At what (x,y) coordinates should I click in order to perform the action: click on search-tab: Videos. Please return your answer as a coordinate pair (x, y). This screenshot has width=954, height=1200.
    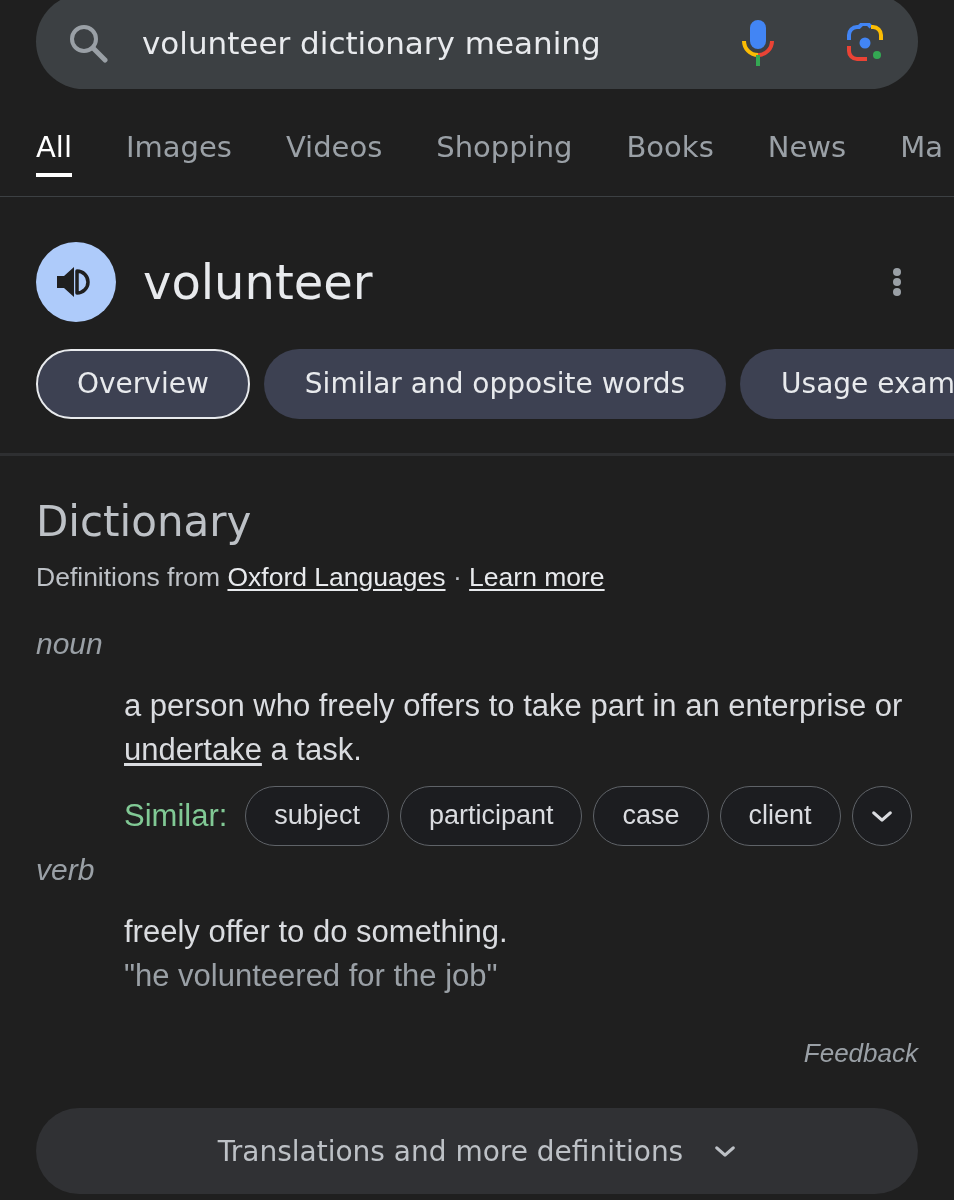
    Looking at the image, I should click on (334, 153).